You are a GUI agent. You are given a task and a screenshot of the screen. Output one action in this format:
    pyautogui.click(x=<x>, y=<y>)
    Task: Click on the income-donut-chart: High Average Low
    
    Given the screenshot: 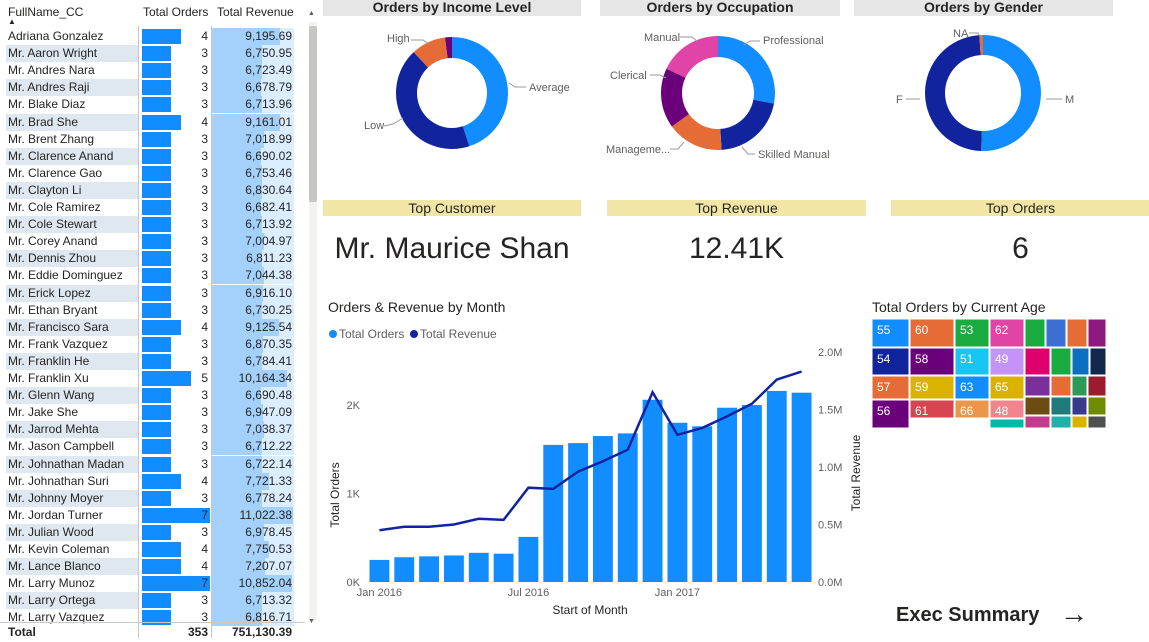 What is the action you would take?
    pyautogui.click(x=453, y=95)
    